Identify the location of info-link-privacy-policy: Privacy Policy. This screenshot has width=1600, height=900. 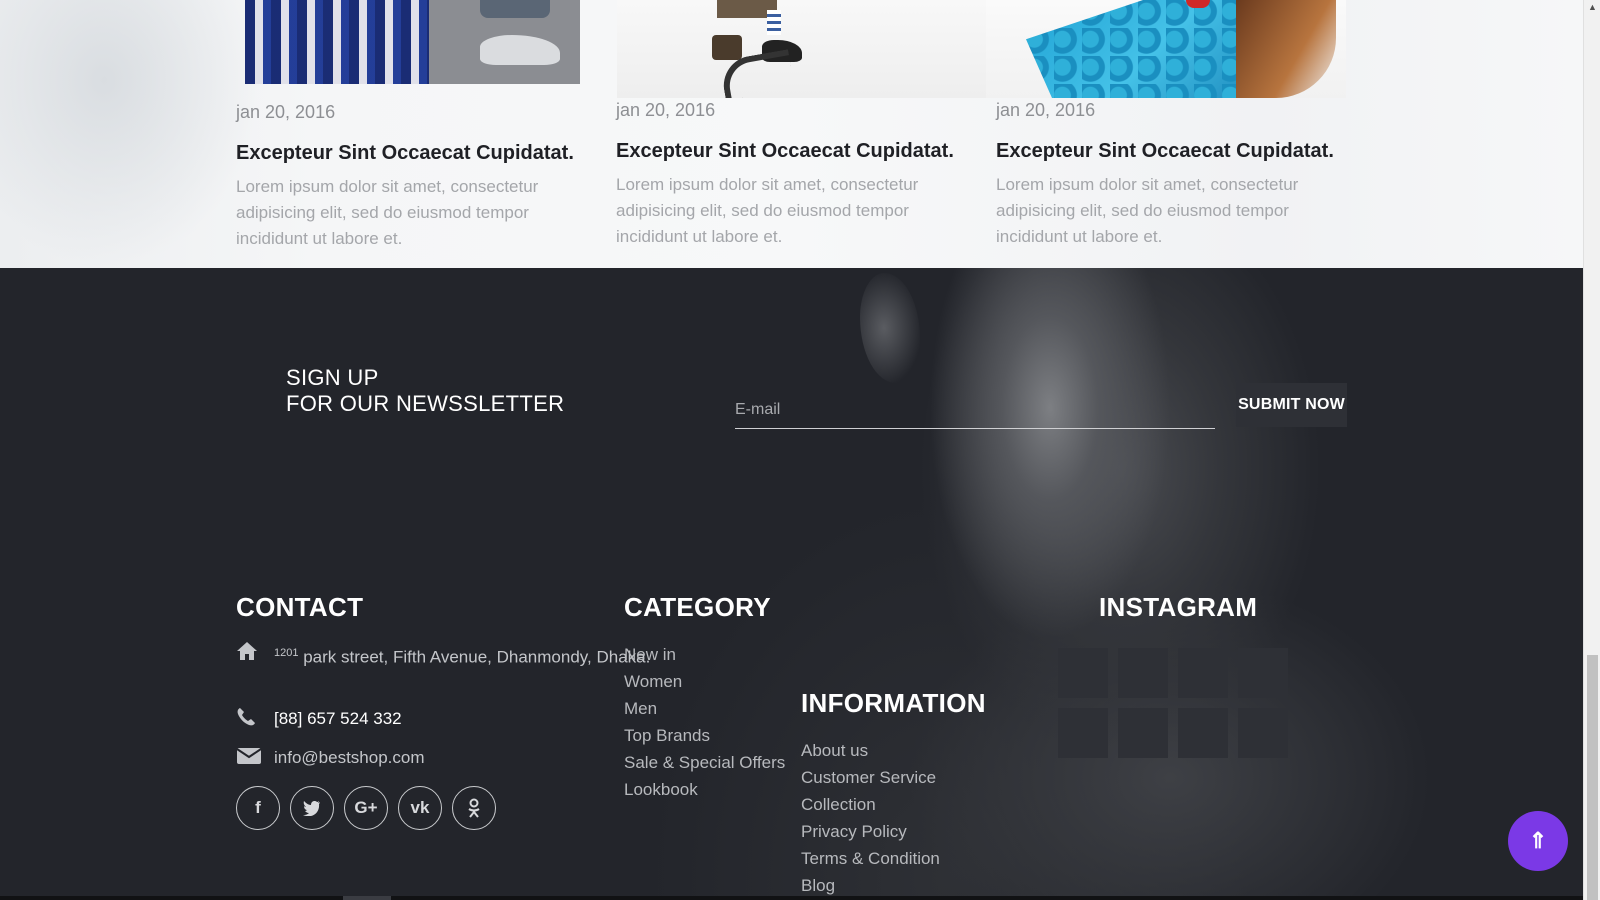
(870, 831).